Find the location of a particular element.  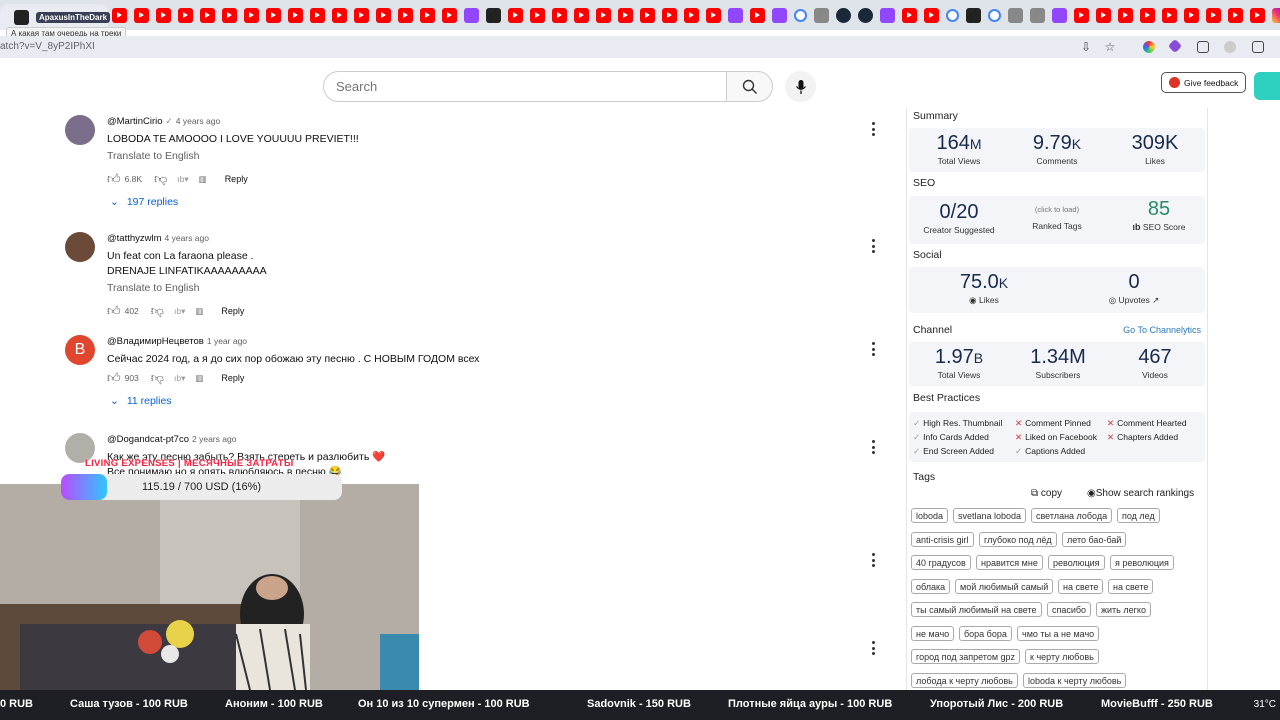

copy-tags-button: ⧉ copy is located at coordinates (1046, 493).